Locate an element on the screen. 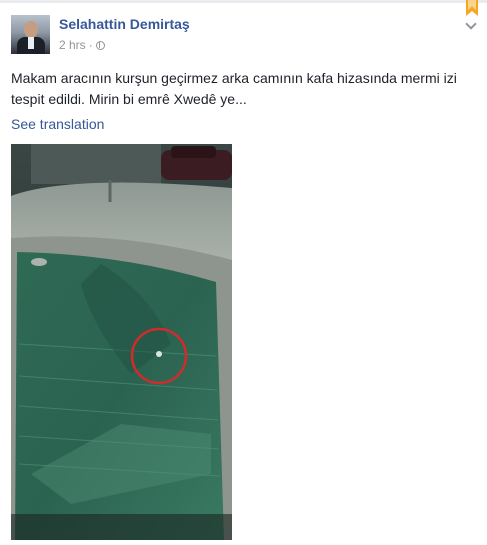 The width and height of the screenshot is (487, 545). chevron-down-icon is located at coordinates (471, 24).